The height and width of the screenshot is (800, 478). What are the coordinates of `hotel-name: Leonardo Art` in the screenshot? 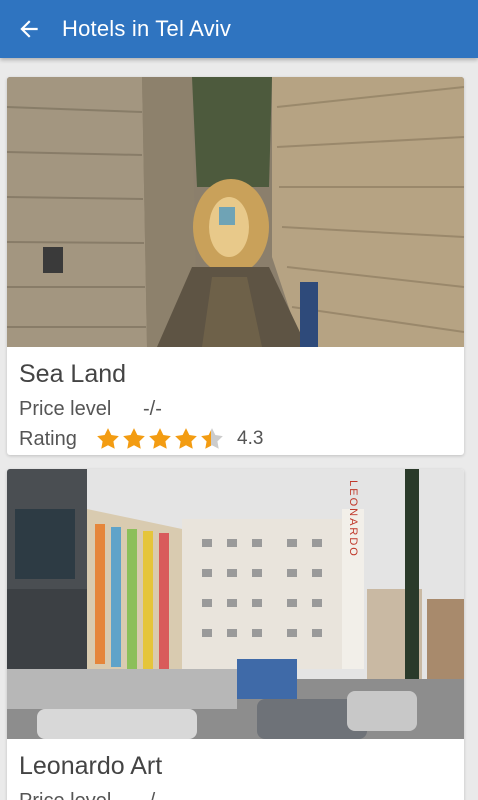 It's located at (91, 766).